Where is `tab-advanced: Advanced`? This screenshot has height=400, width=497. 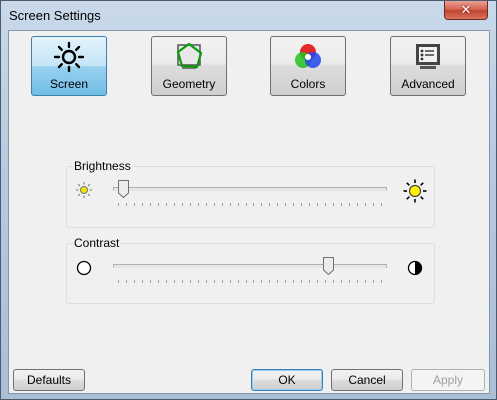 tab-advanced: Advanced is located at coordinates (428, 66).